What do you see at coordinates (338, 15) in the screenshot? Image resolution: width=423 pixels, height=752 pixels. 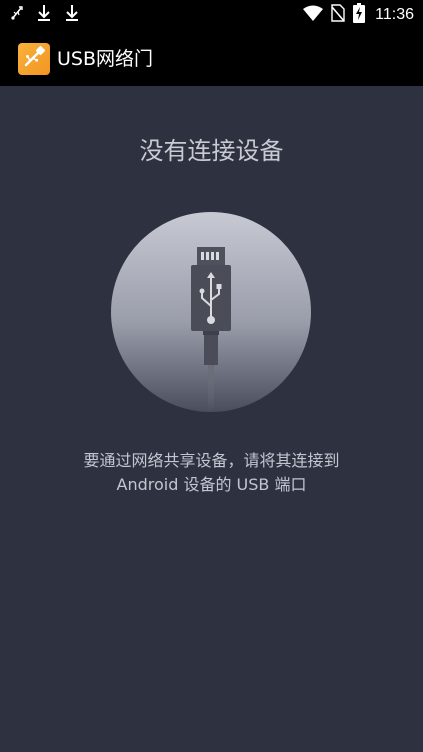 I see `no-sim-icon` at bounding box center [338, 15].